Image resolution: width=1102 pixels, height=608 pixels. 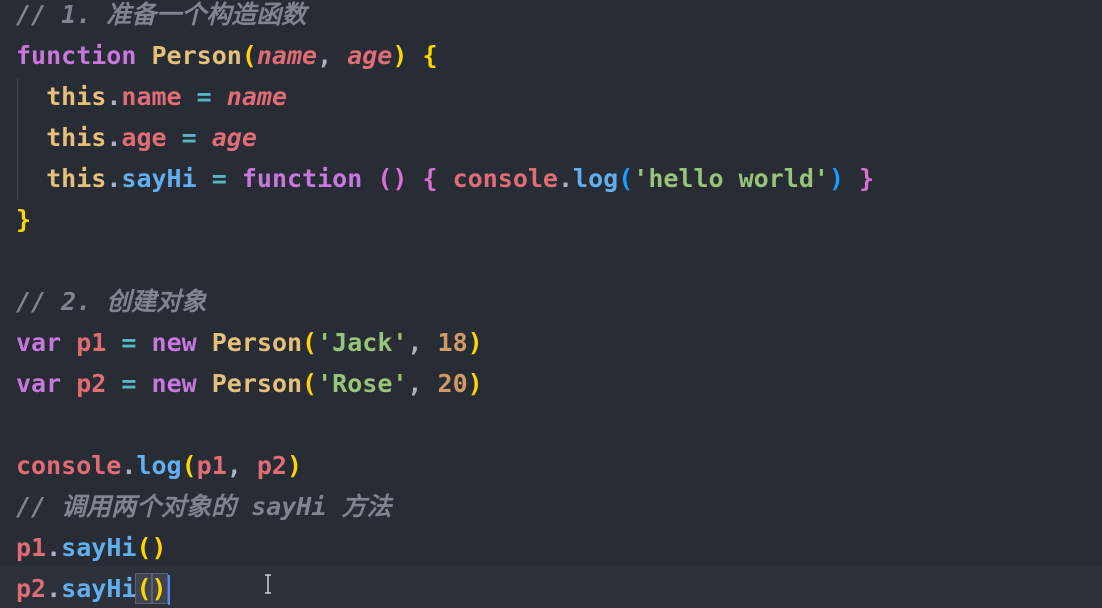 I want to click on text-cursor, so click(x=168, y=590).